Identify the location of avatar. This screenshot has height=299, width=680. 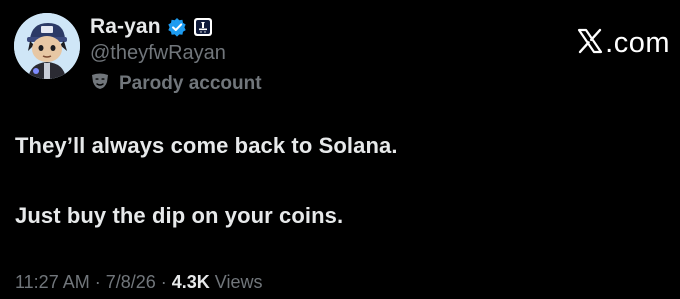
(47, 46).